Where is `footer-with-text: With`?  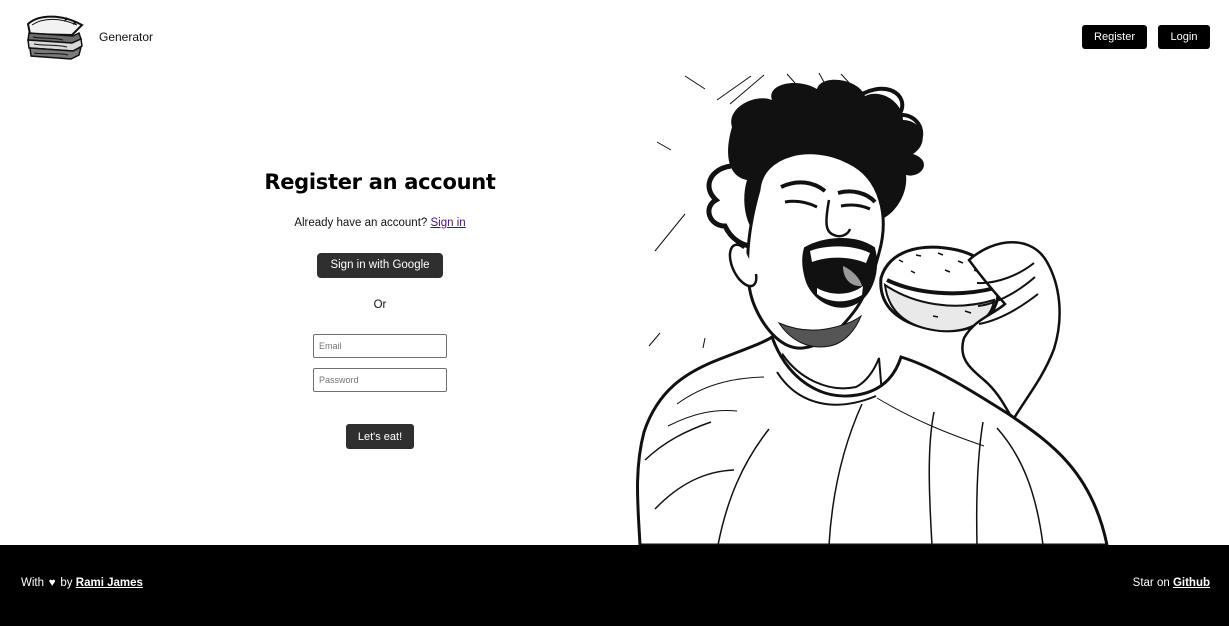
footer-with-text: With is located at coordinates (32, 583).